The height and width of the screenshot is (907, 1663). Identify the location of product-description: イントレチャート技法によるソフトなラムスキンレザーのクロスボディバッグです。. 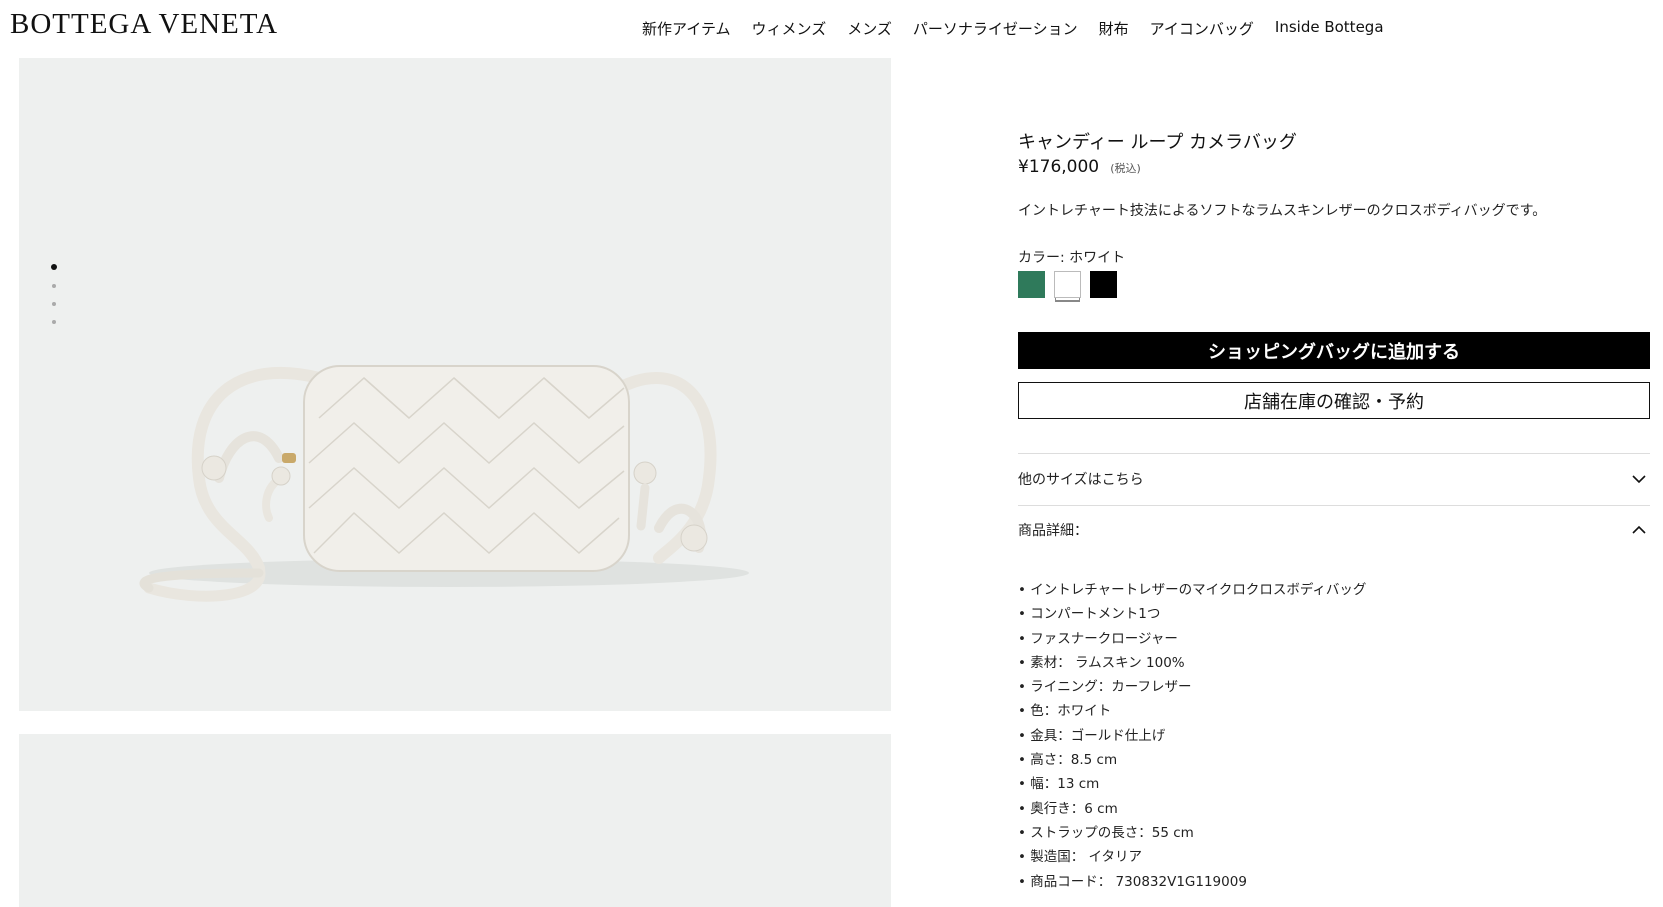
(1282, 211).